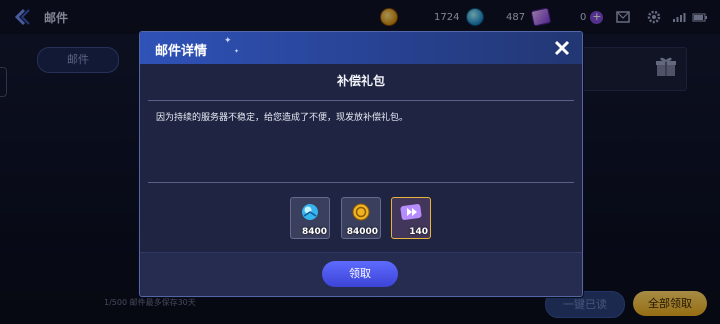 Image resolution: width=720 pixels, height=324 pixels. I want to click on dialog-title: 邮件详情, so click(181, 51).